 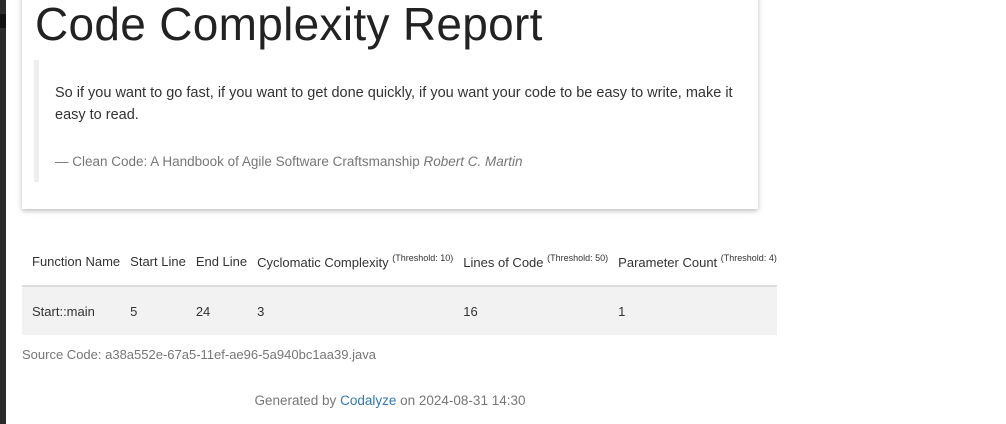 I want to click on codalyze-link: Codalyze, so click(x=368, y=400).